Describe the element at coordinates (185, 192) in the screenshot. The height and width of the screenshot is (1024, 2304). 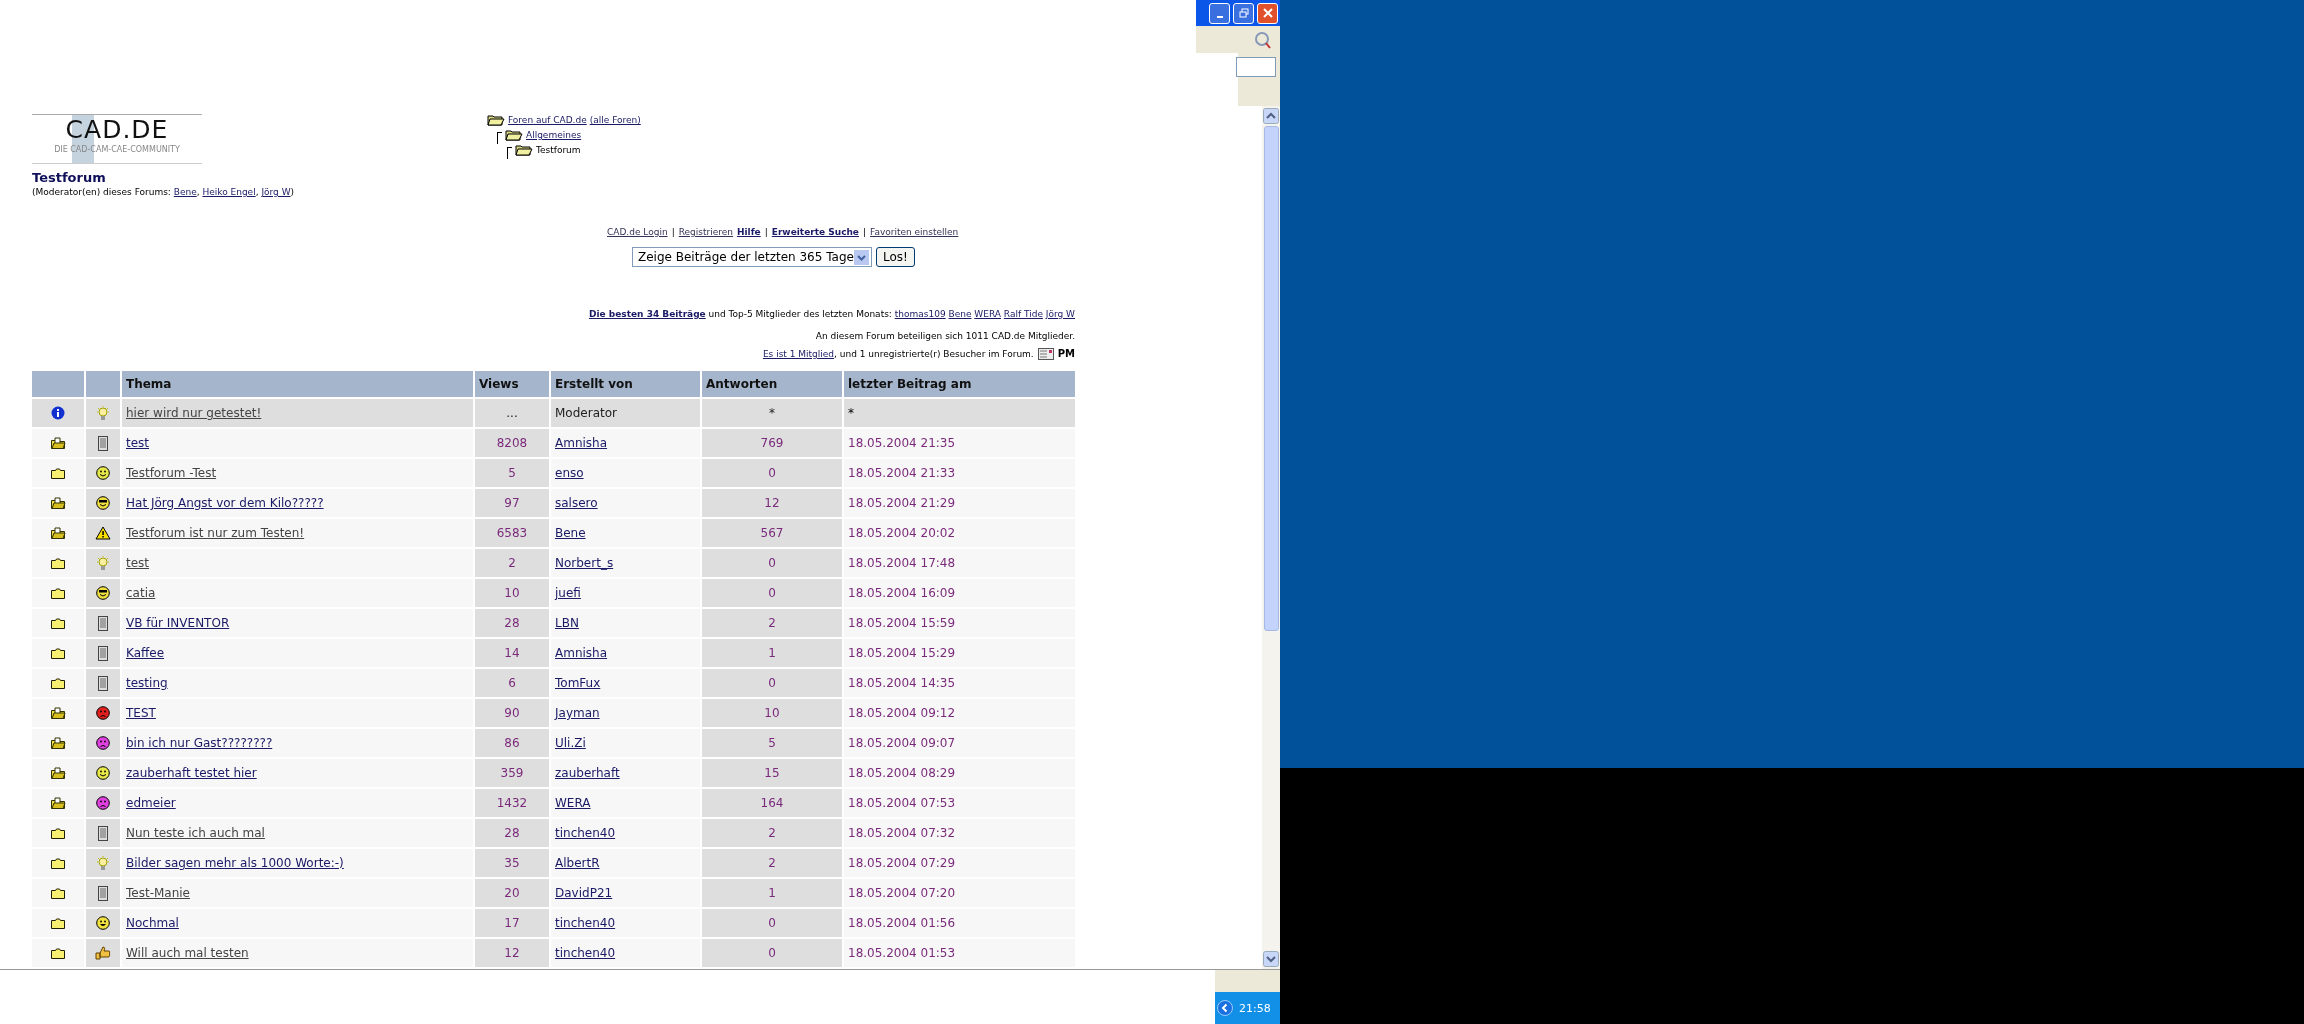
I see `moderator-link: Bene` at that location.